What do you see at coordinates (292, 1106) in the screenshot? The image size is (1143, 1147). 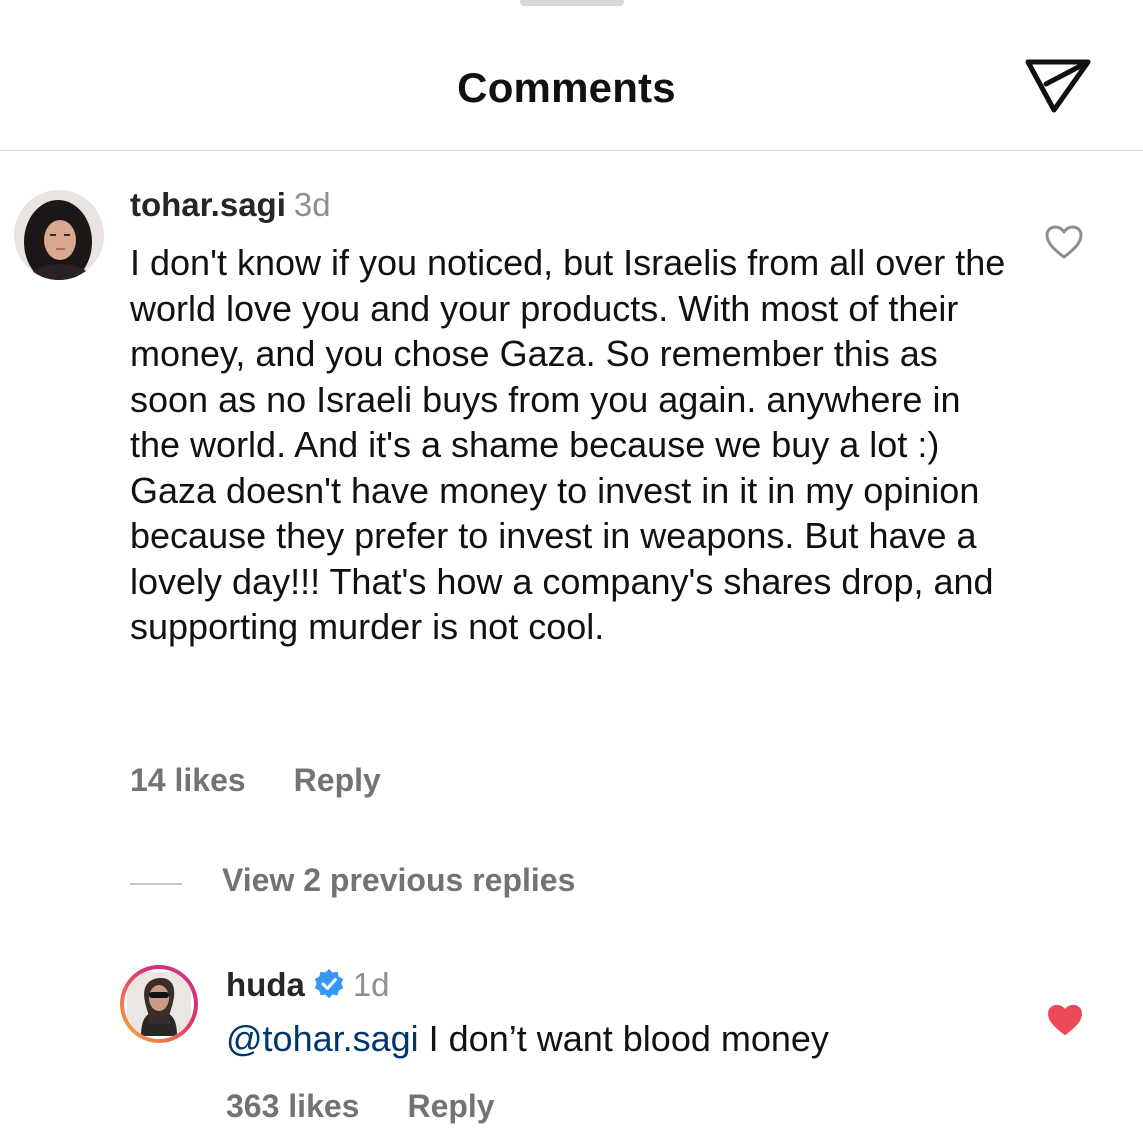 I see `likes-count: 363 likes` at bounding box center [292, 1106].